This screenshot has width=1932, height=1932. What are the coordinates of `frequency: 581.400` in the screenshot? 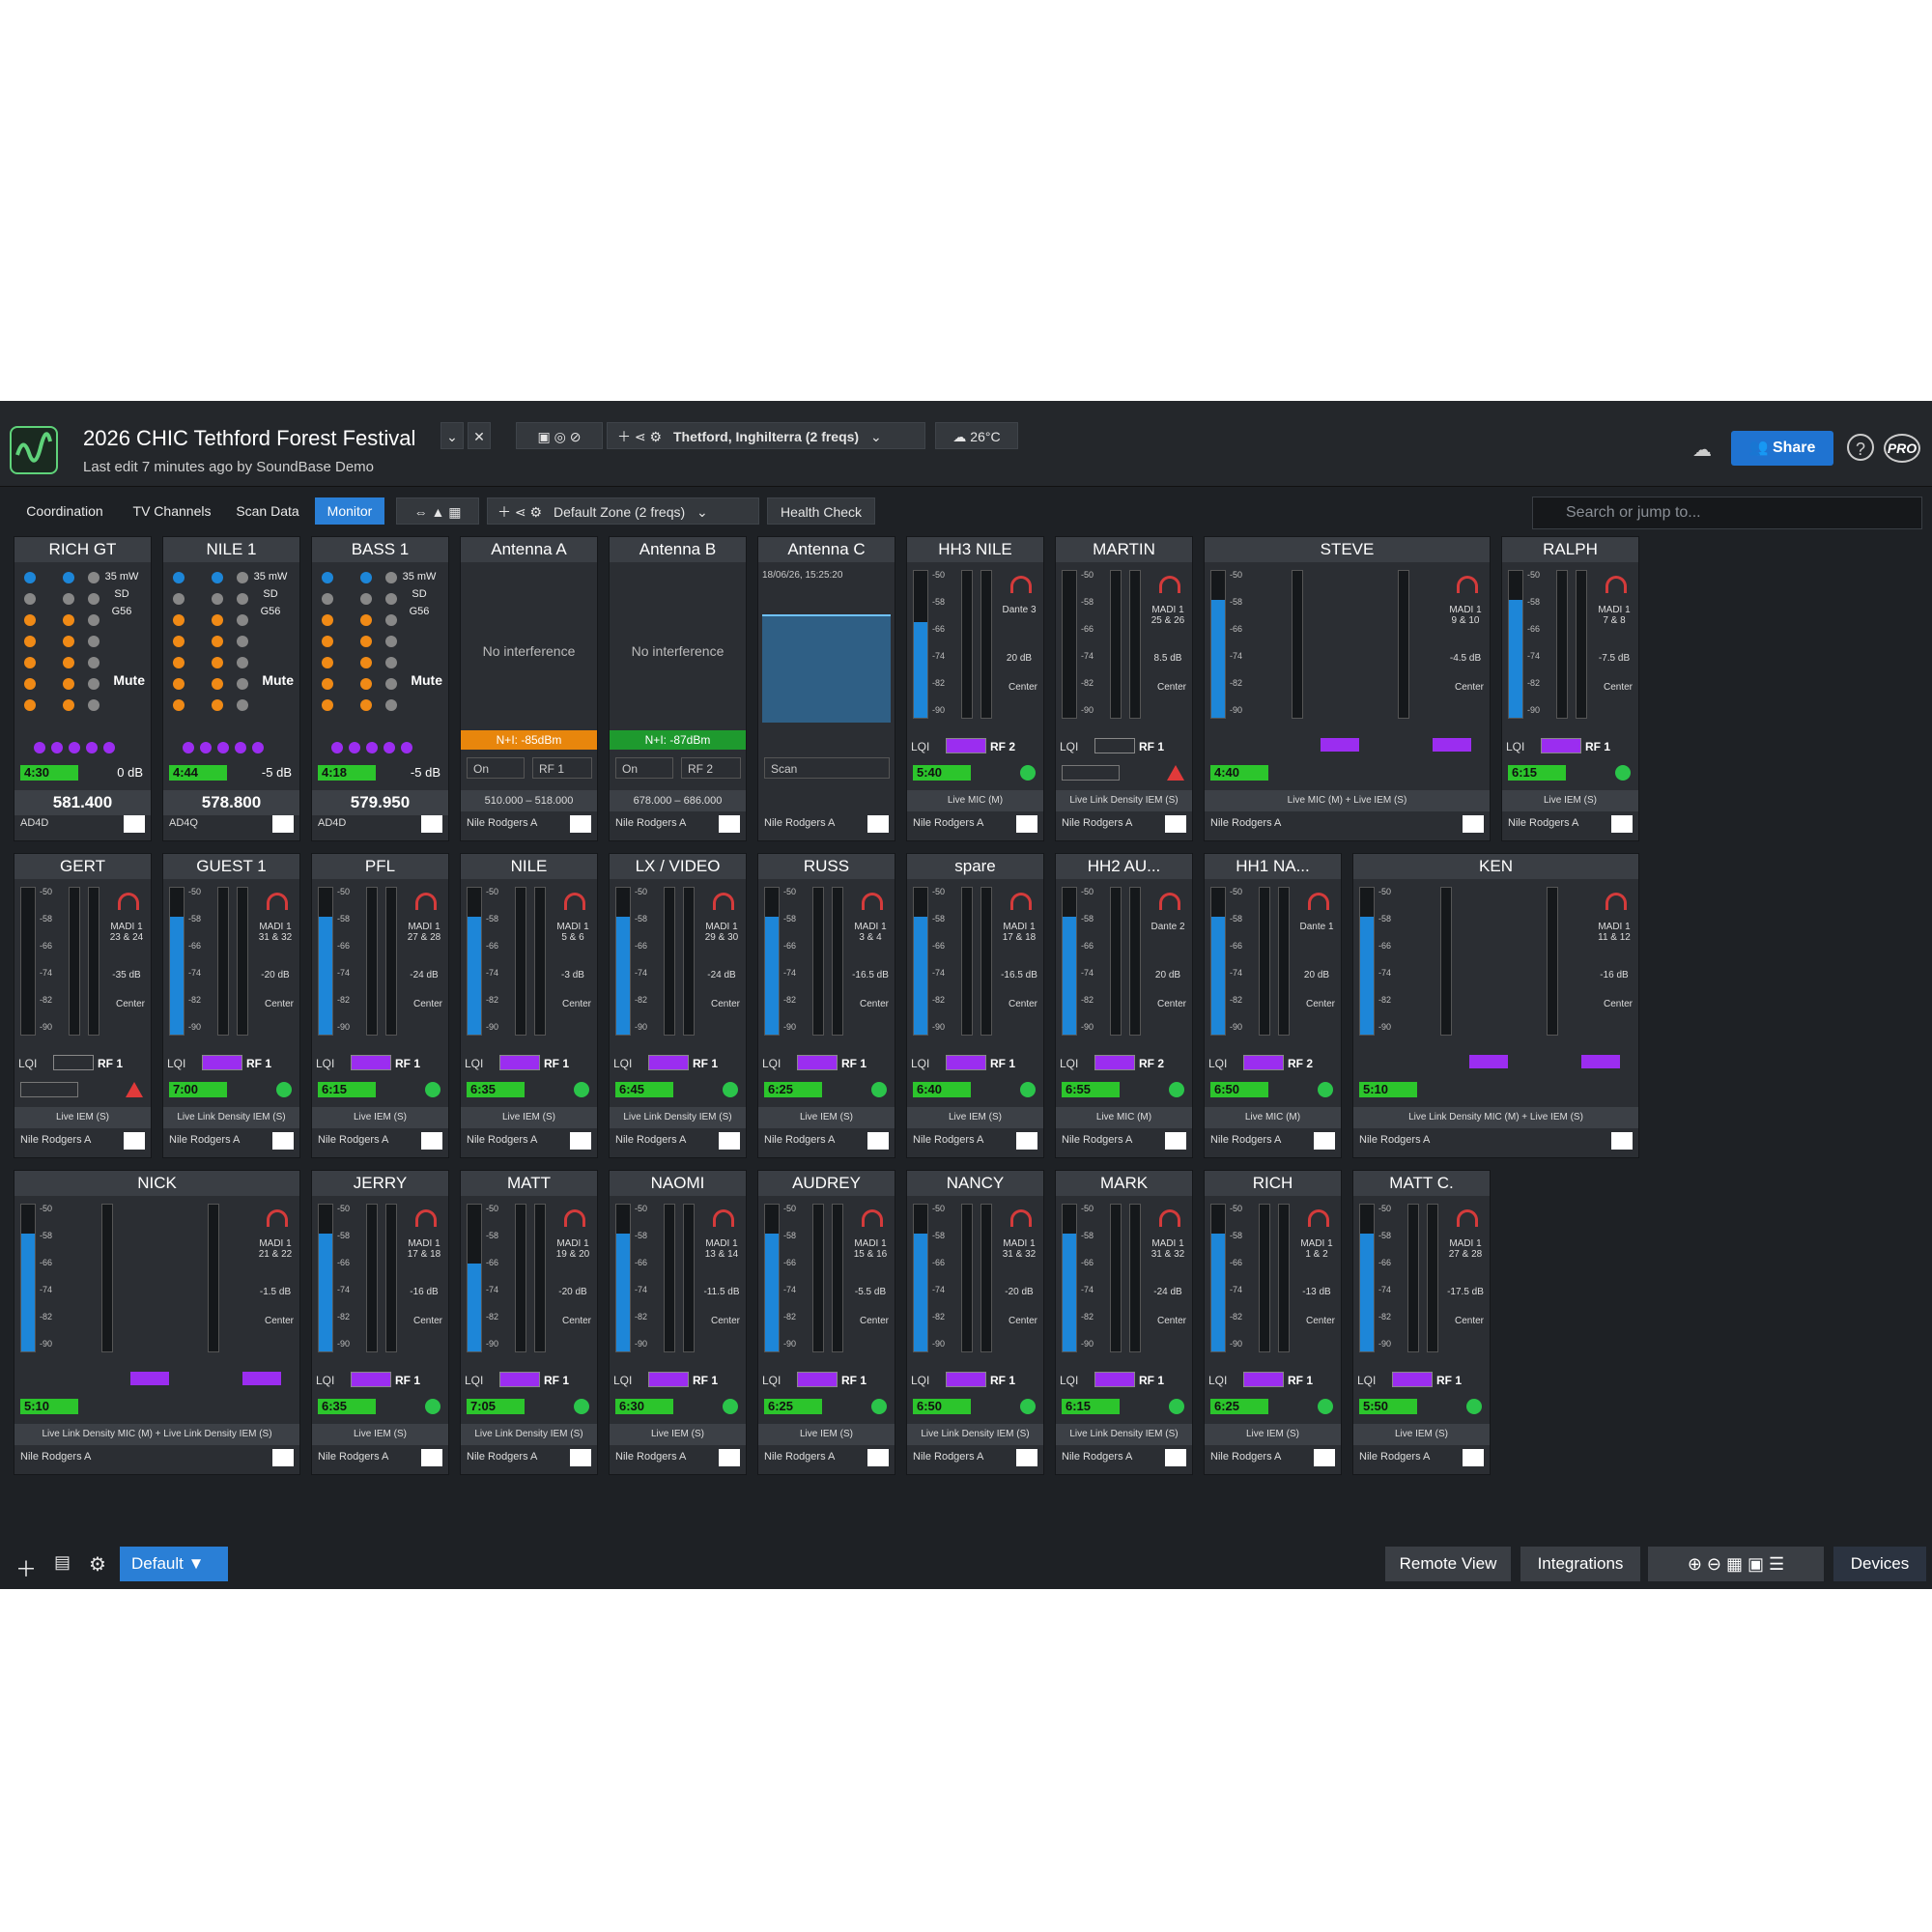 It's located at (82, 802).